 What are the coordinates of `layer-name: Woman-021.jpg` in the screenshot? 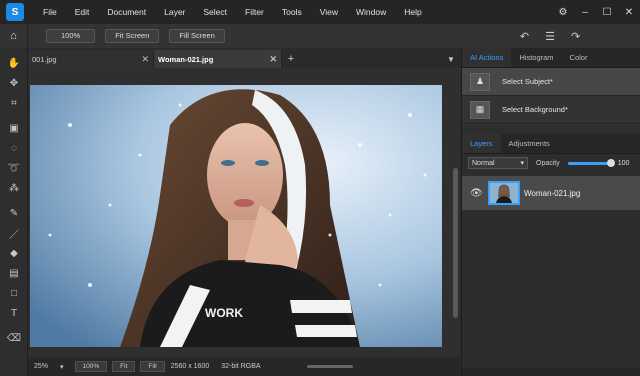 It's located at (552, 193).